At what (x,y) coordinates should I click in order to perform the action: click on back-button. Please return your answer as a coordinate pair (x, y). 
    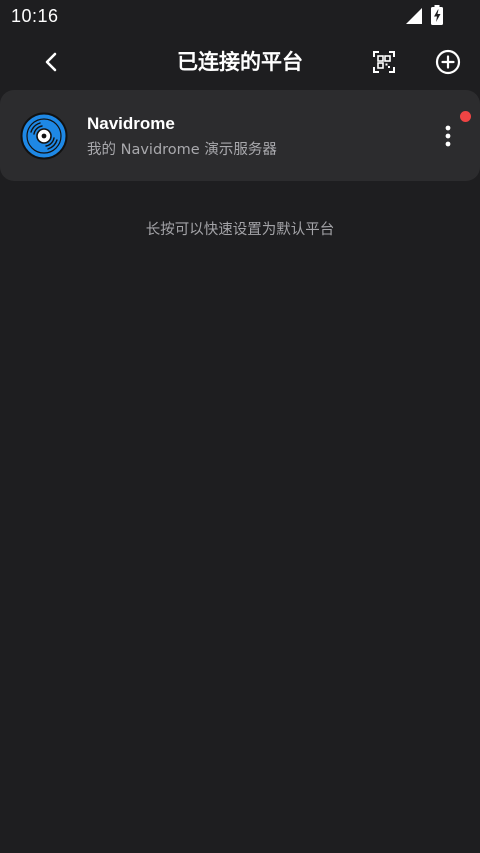
    Looking at the image, I should click on (52, 62).